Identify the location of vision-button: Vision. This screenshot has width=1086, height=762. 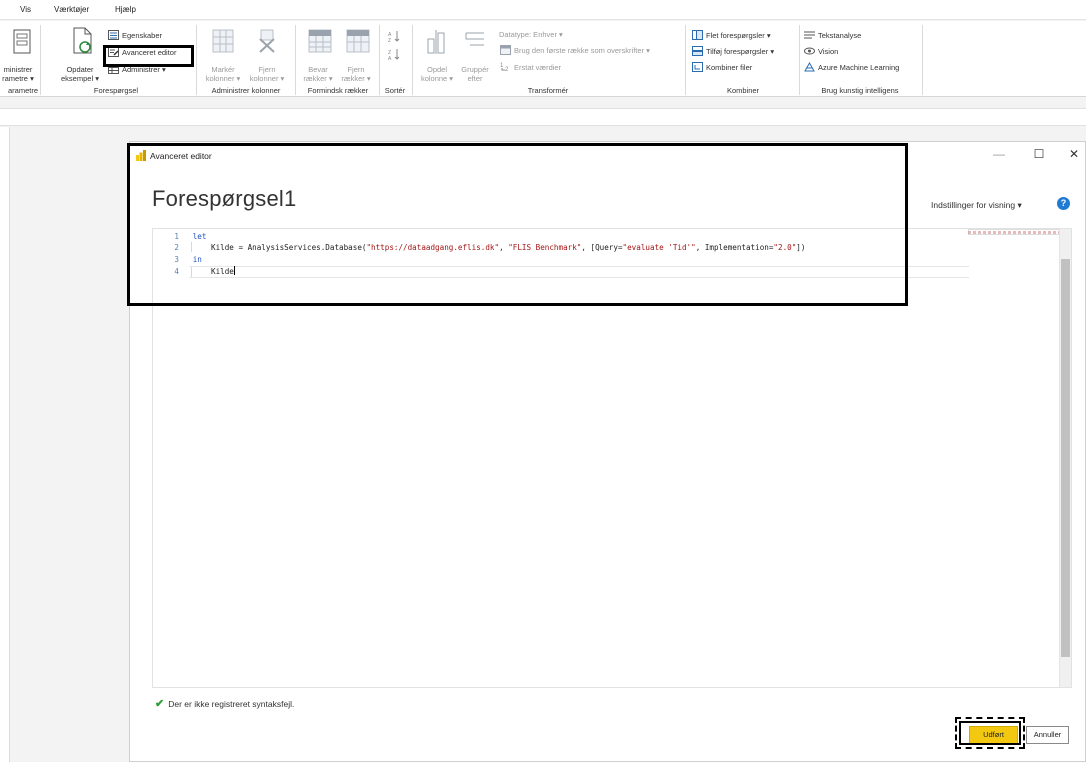
(828, 51).